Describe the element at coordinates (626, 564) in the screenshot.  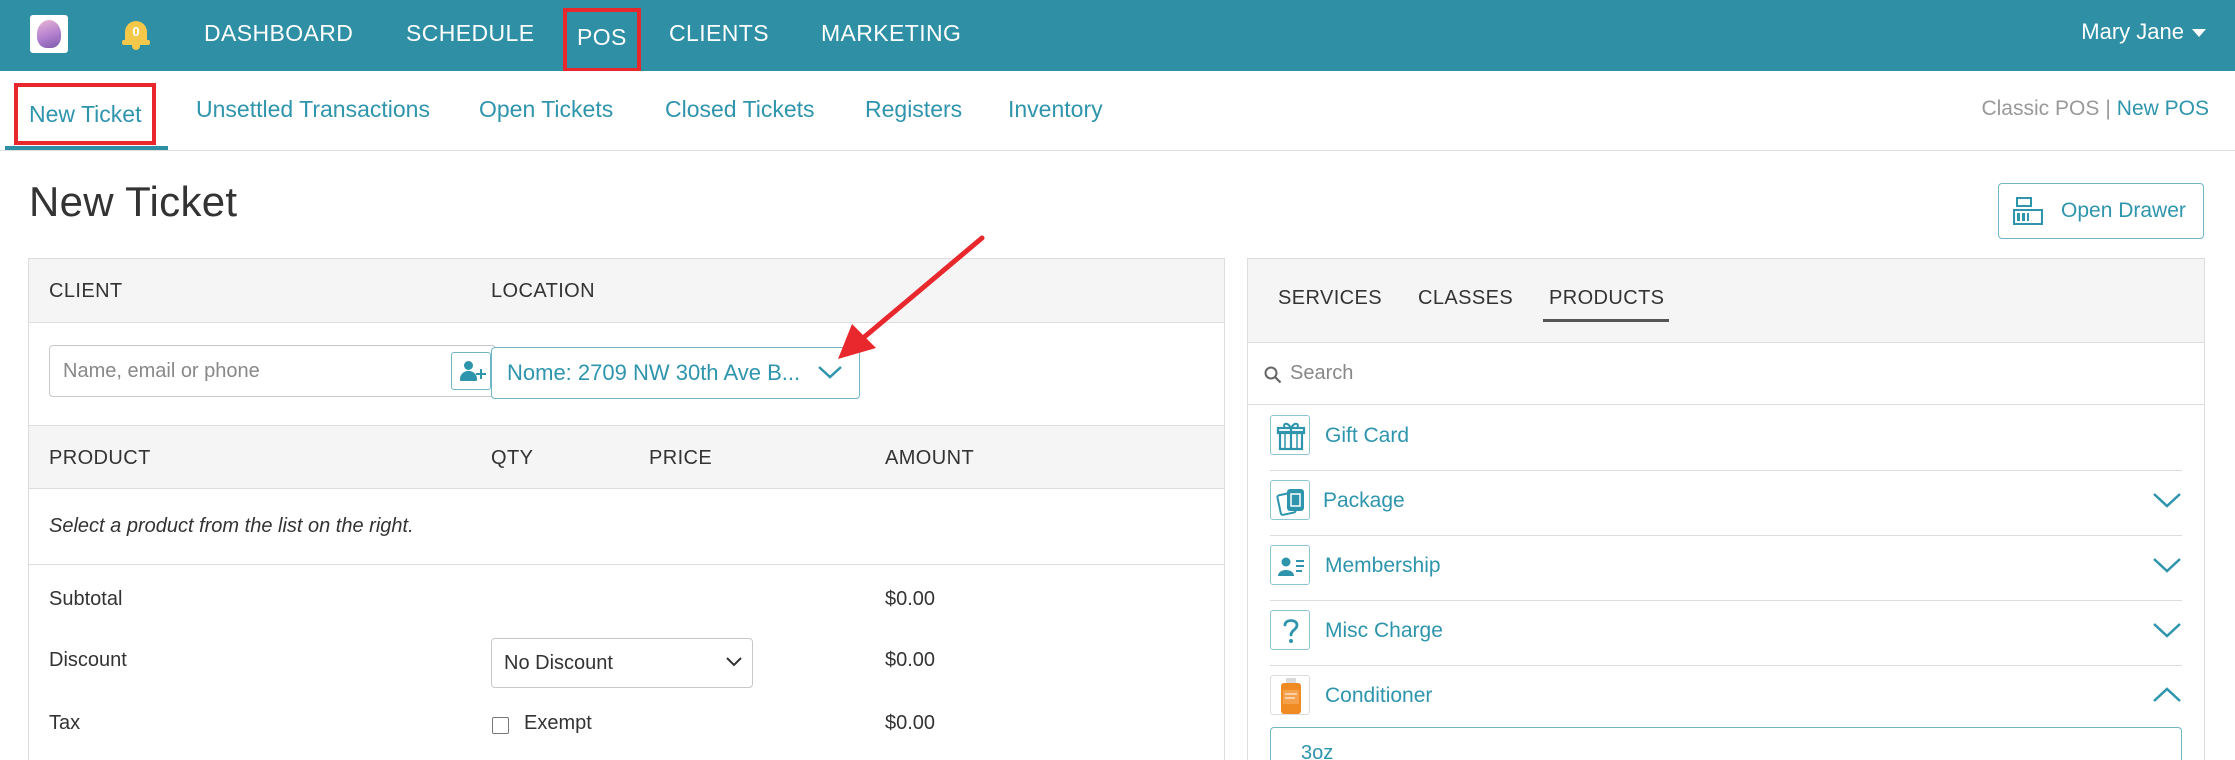
I see `divider` at that location.